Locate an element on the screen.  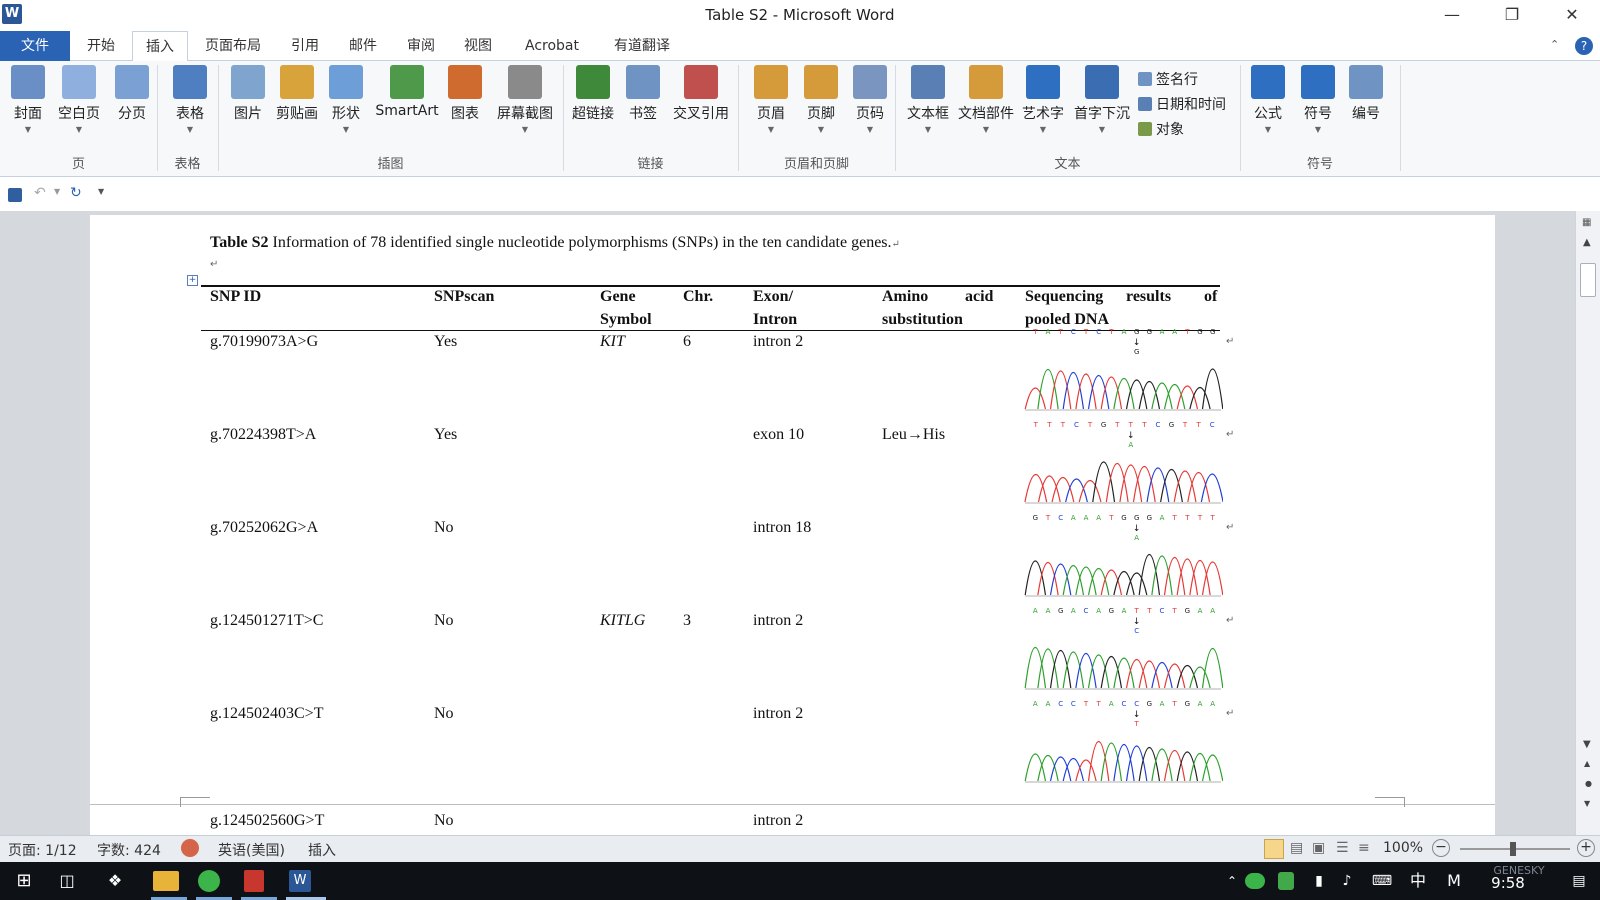
ribbon-button-bookmark: 书签 is located at coordinates (643, 94).